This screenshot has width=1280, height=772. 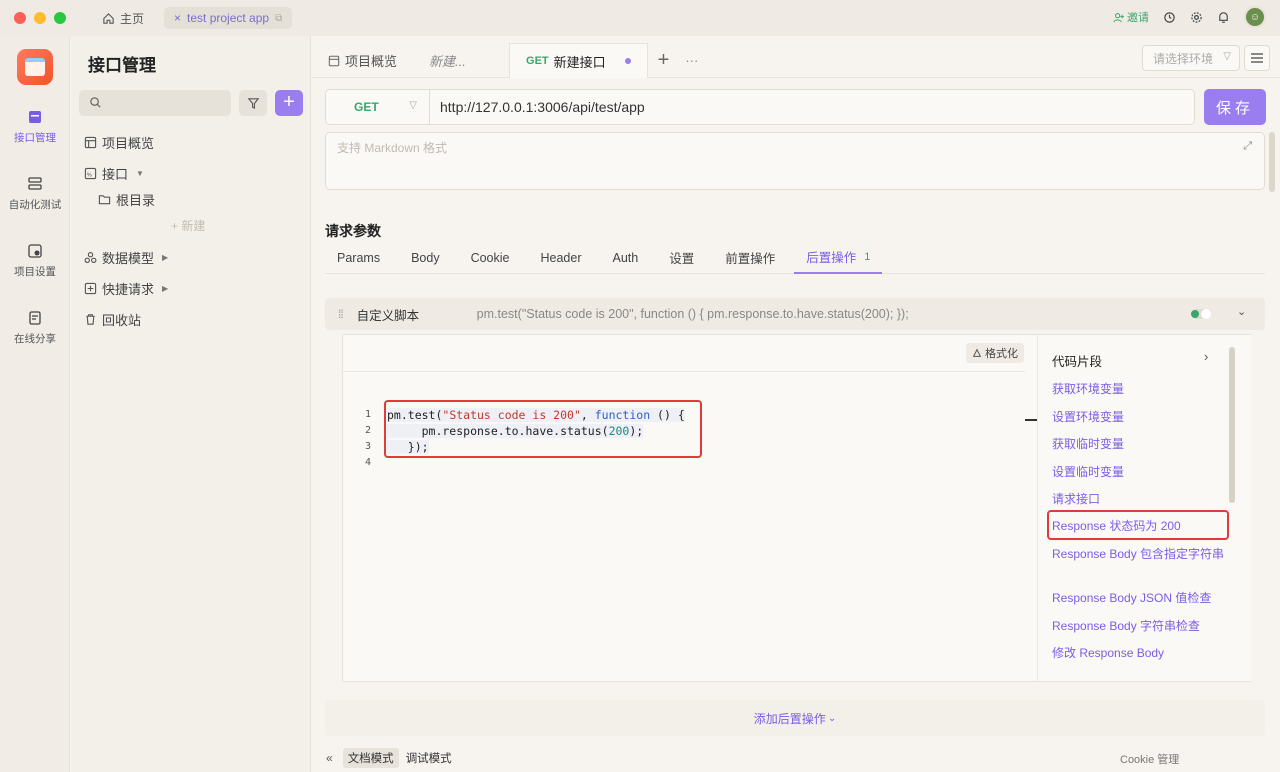 I want to click on close-tab-icon: ×, so click(x=177, y=18).